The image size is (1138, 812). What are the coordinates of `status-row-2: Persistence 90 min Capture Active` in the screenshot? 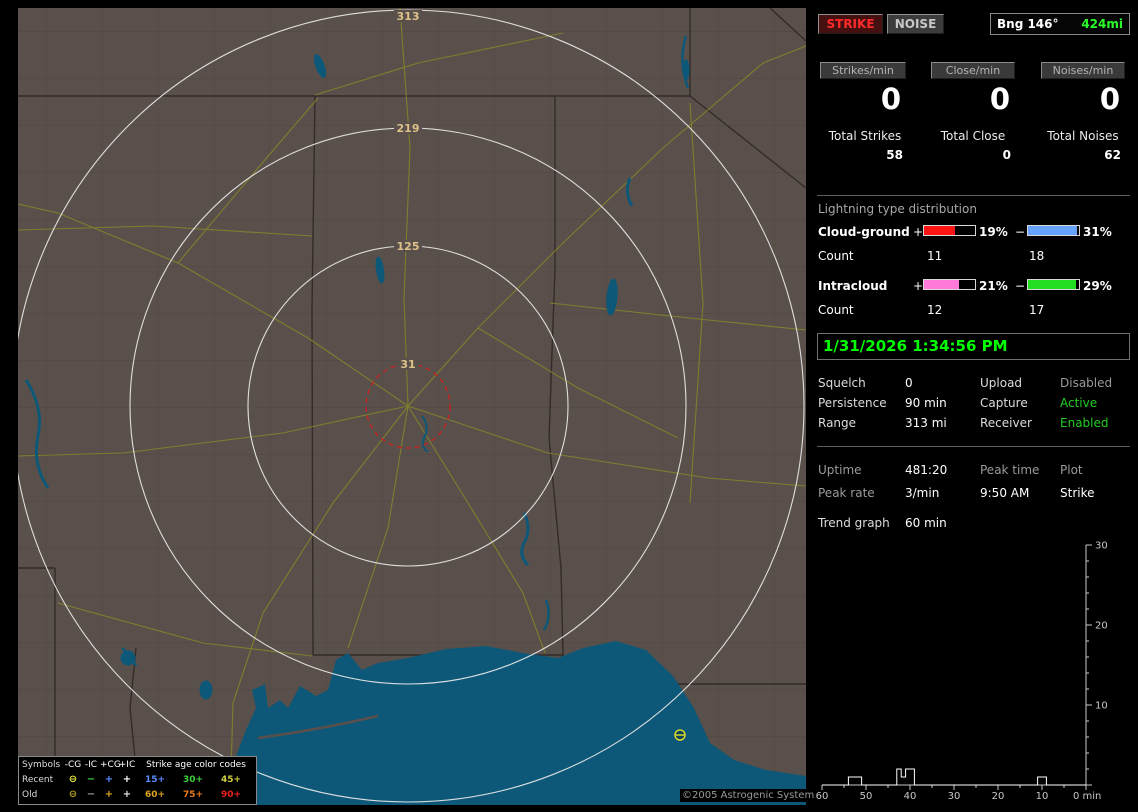 It's located at (976, 404).